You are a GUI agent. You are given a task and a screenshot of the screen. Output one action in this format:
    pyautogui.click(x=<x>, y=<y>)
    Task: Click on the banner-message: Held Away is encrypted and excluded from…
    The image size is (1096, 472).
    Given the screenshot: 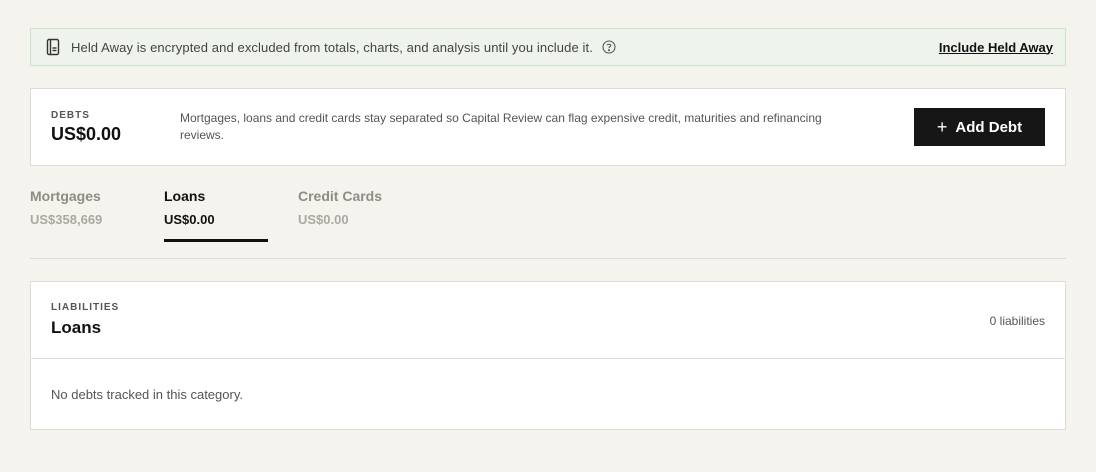 What is the action you would take?
    pyautogui.click(x=332, y=47)
    